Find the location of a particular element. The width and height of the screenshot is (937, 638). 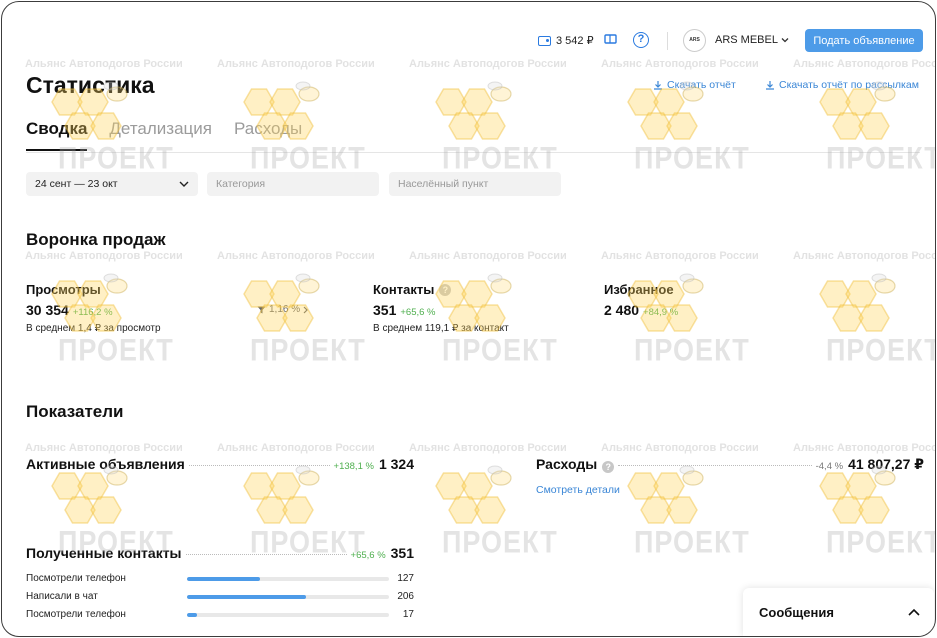

download-report-label: Скачать отчёт is located at coordinates (701, 85).